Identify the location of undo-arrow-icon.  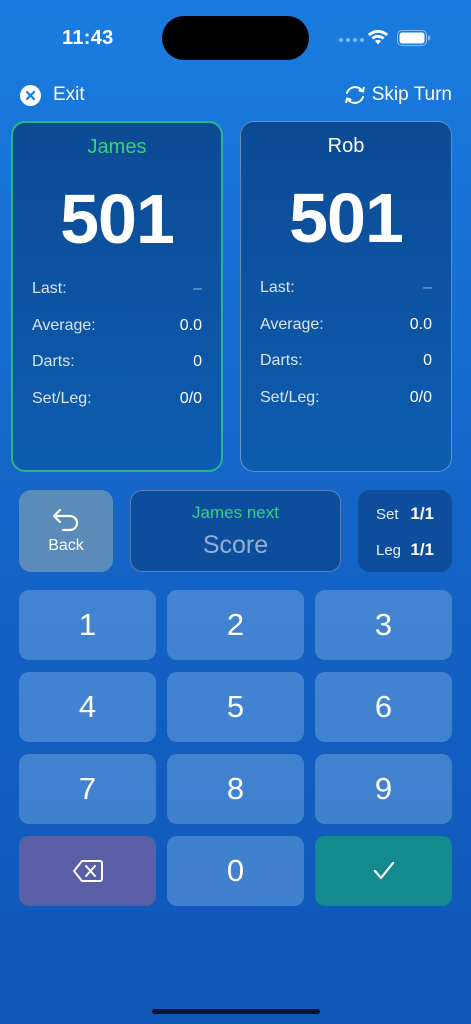
(65, 520).